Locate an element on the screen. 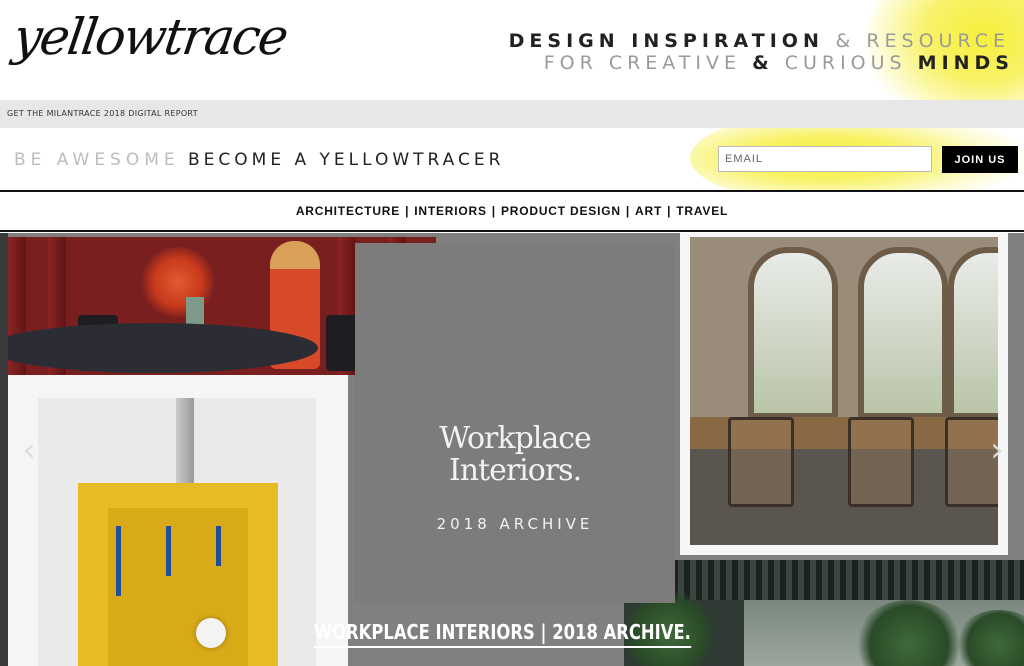 This screenshot has height=666, width=1024. signup-bar: BE AWESOME BECOME A YELLOWTRACER JOIN US is located at coordinates (512, 160).